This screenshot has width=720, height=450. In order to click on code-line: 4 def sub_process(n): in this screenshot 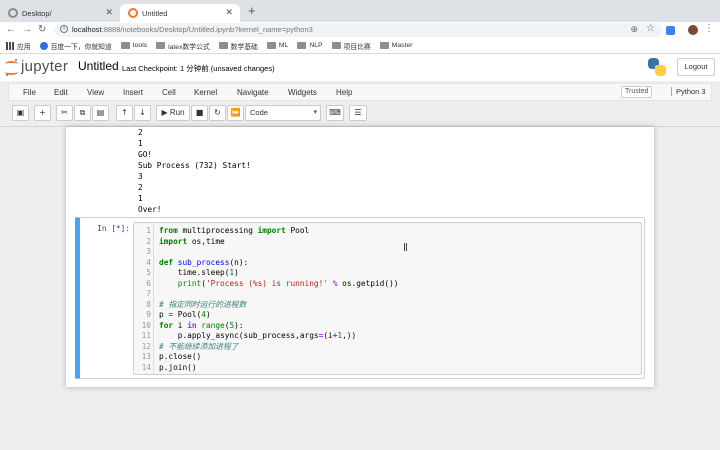, I will do `click(191, 263)`.